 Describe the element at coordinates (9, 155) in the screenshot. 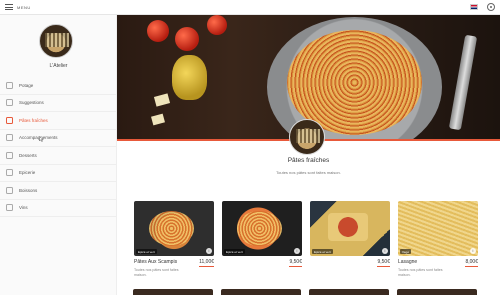

I see `cake-icon` at that location.